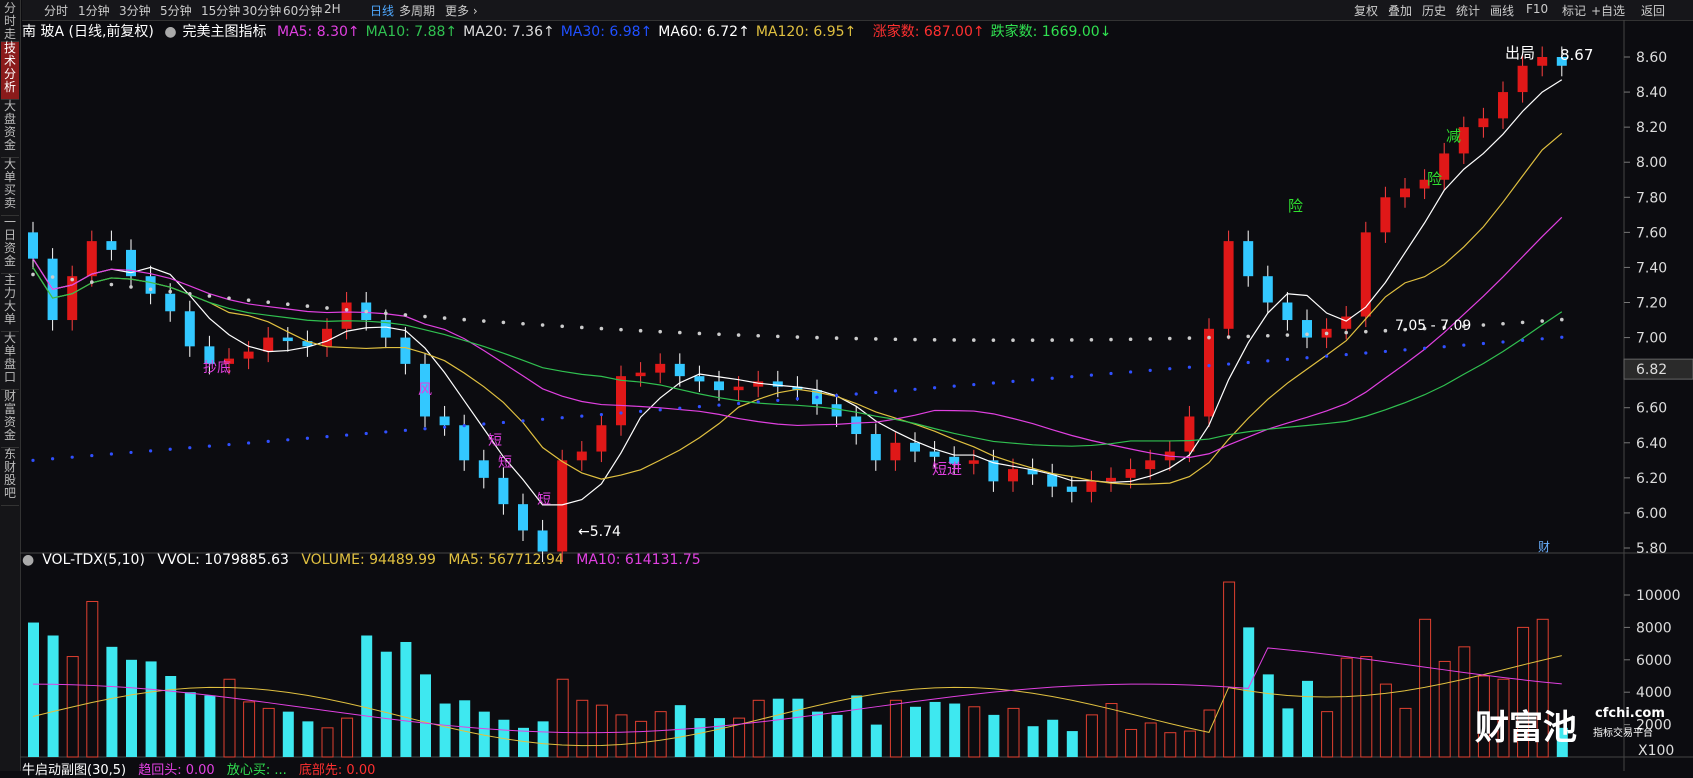 This screenshot has height=778, width=1693. I want to click on price-tick-label: 8.20, so click(1651, 128).